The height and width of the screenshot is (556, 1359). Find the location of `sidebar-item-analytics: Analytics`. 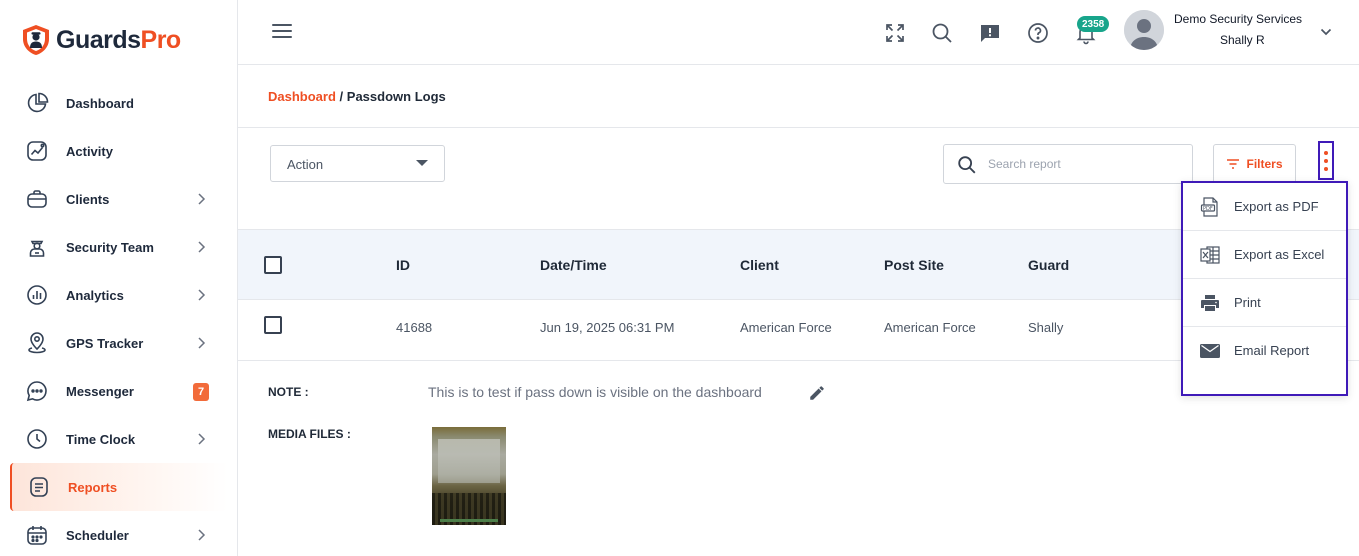

sidebar-item-analytics: Analytics is located at coordinates (119, 295).